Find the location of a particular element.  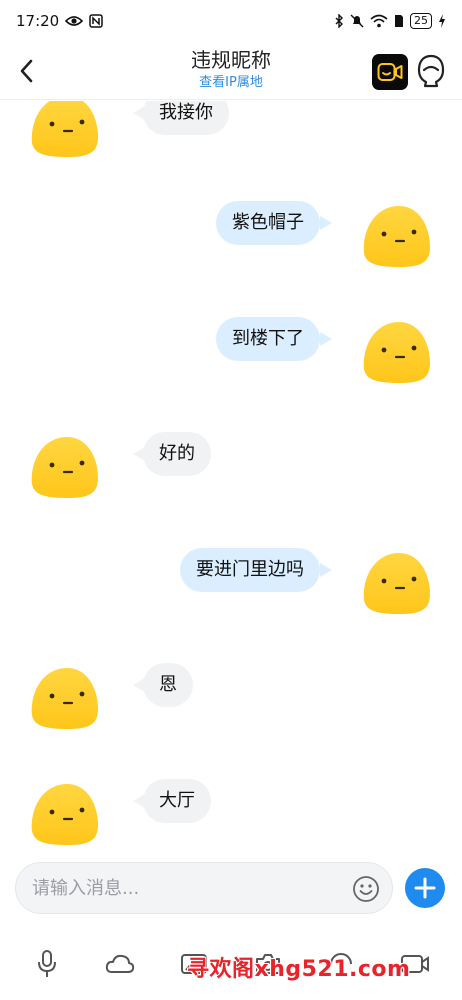

message-item: 紫色帽子 is located at coordinates (231, 241).